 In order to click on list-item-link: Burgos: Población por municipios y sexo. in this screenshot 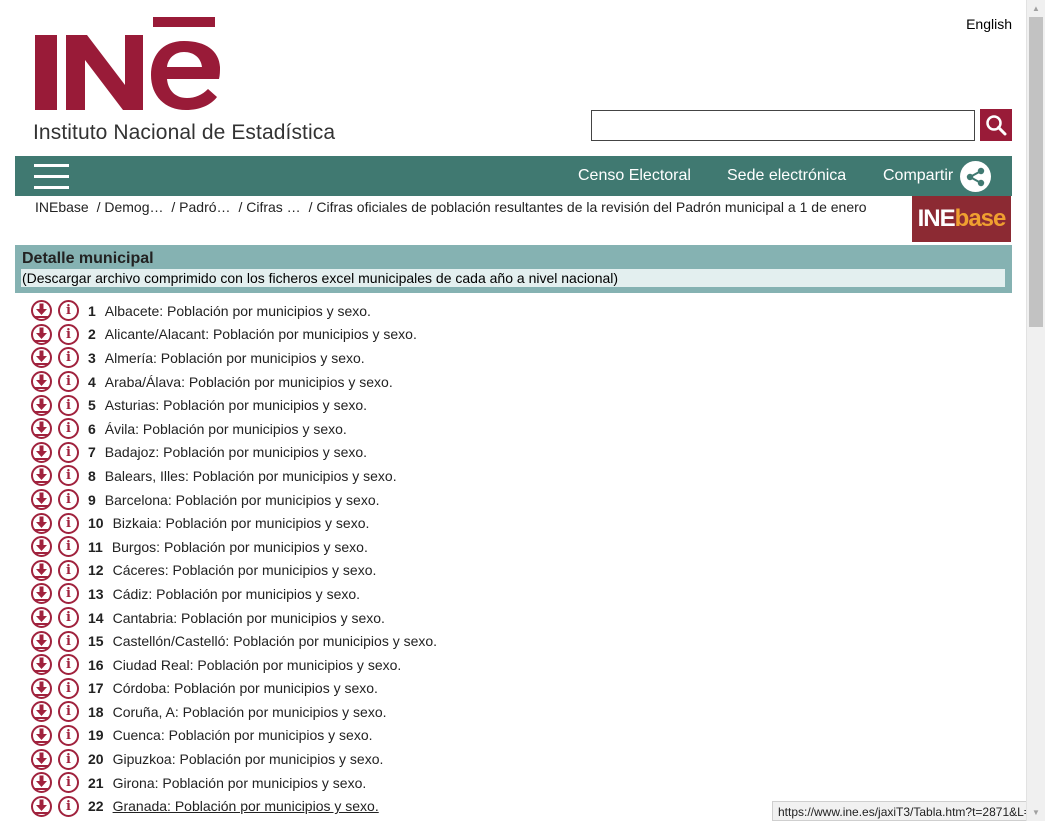, I will do `click(240, 547)`.